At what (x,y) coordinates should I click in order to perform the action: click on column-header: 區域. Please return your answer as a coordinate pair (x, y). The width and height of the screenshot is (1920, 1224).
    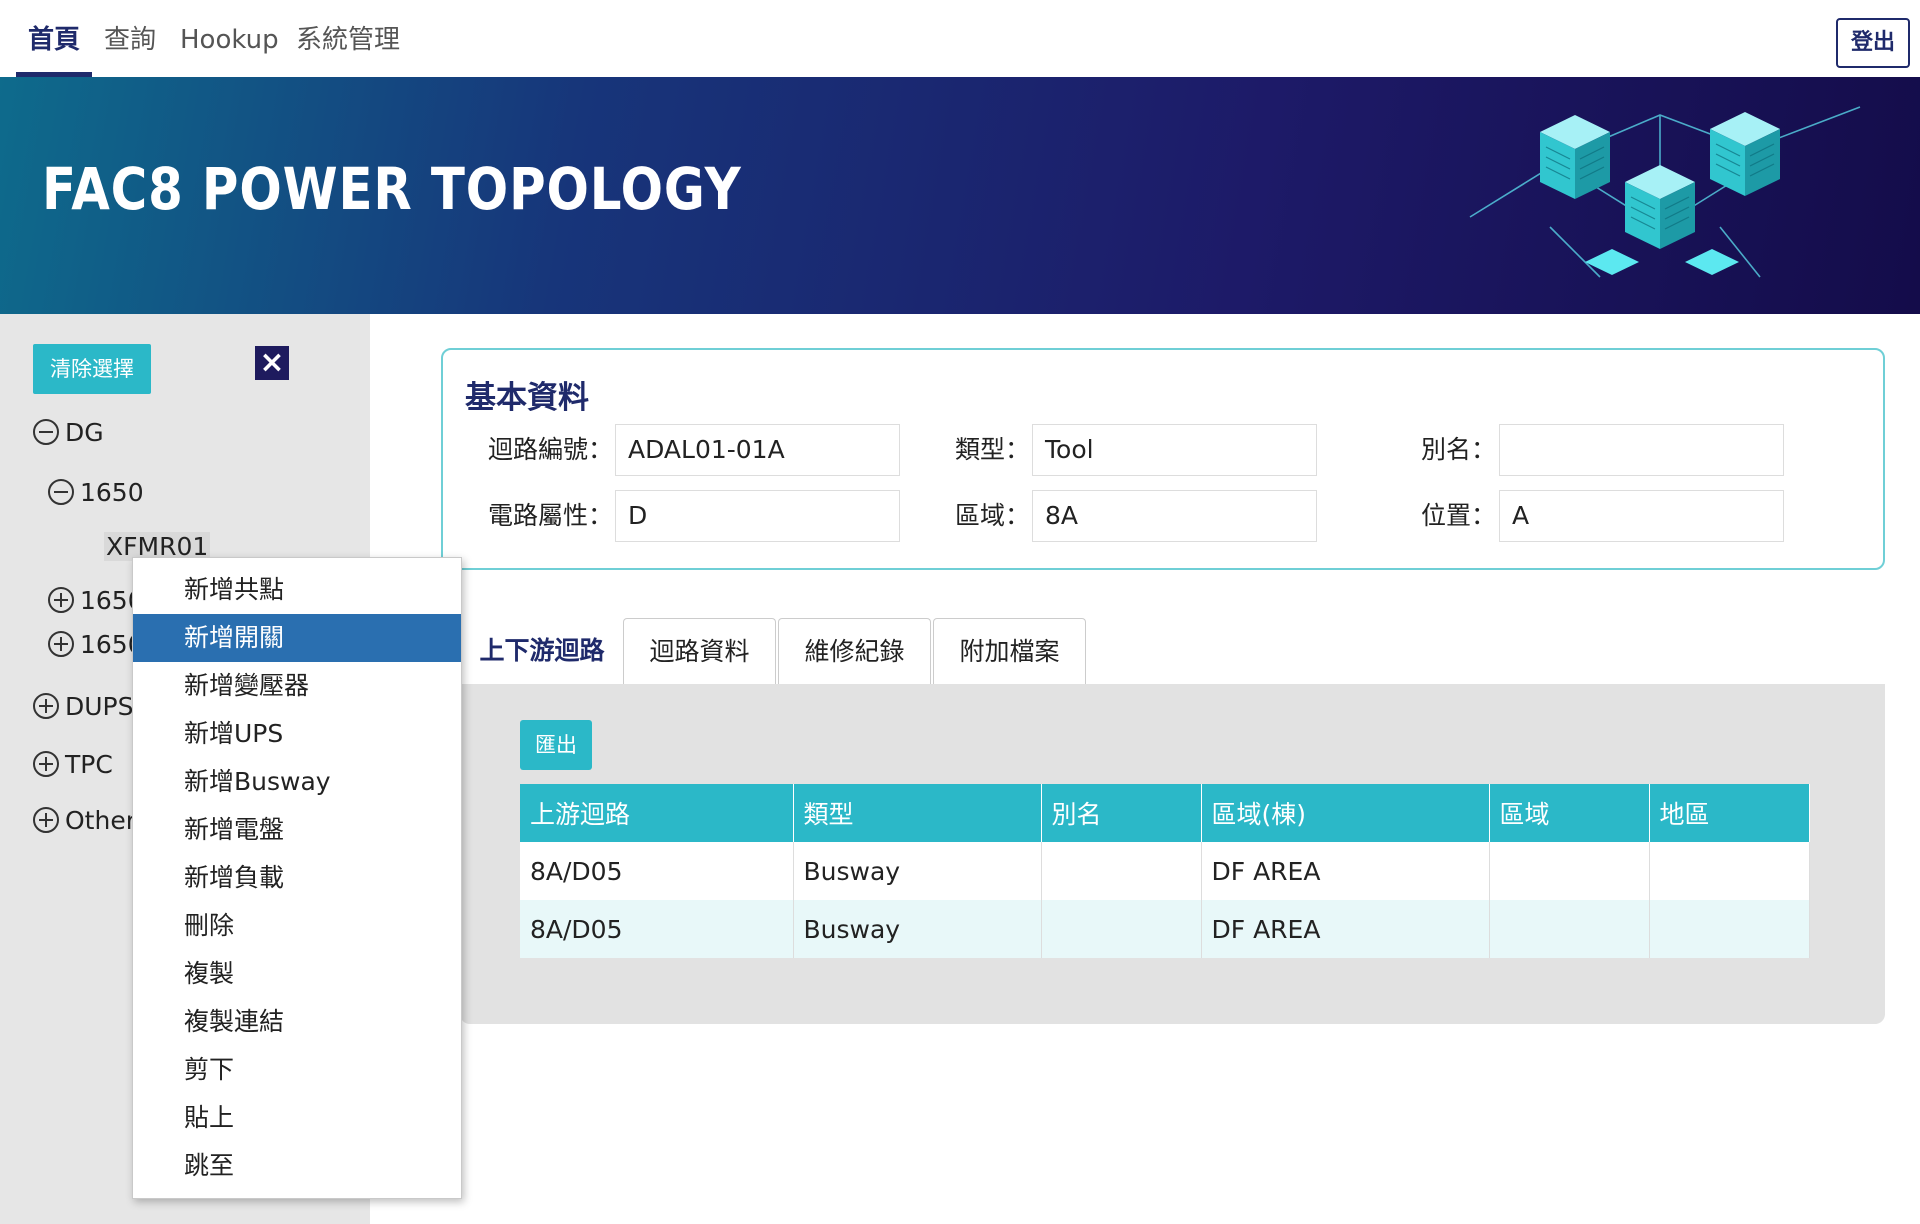
    Looking at the image, I should click on (1569, 813).